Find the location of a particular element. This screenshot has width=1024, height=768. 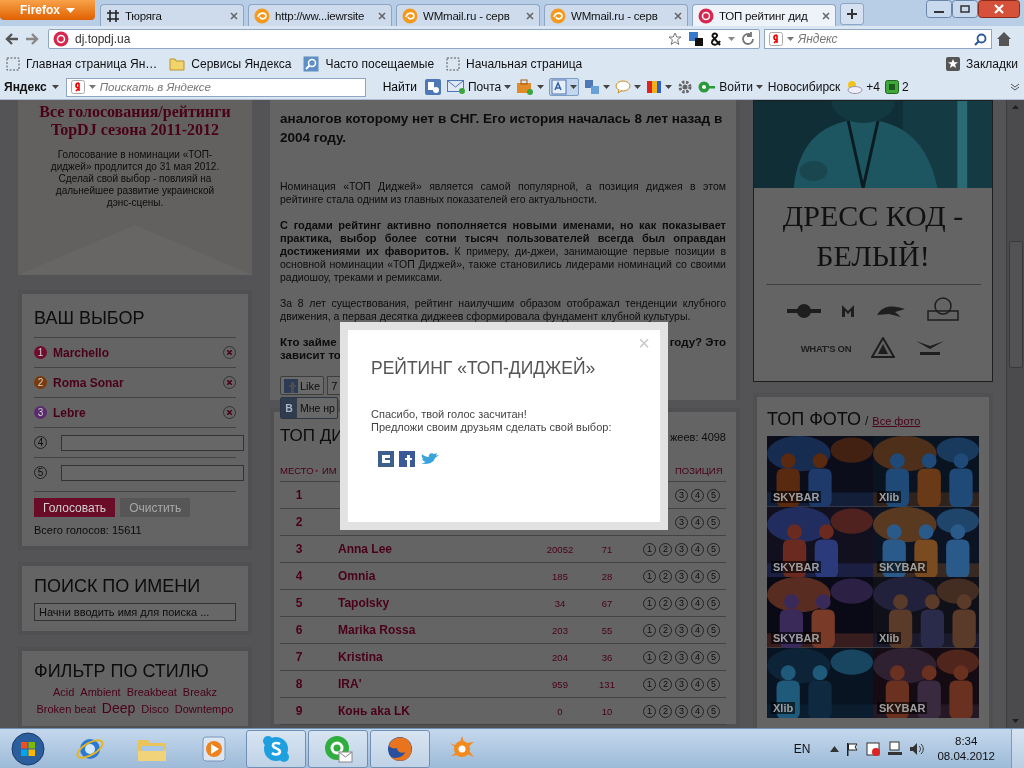

clock: 8:34 08.04.2012 is located at coordinates (966, 748).